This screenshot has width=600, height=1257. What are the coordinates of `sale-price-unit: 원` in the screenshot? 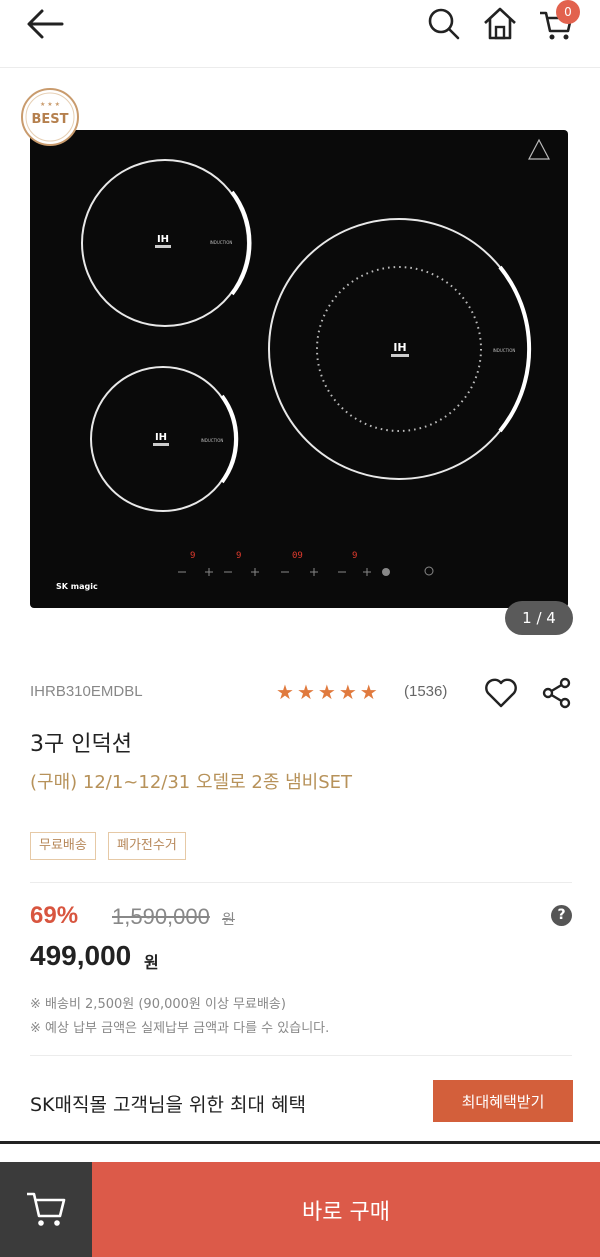 It's located at (151, 962).